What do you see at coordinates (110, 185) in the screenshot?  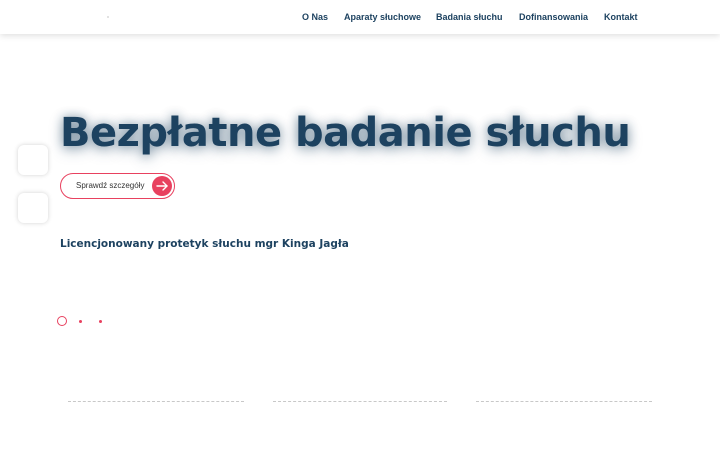 I see `details-button-label: Sprawdź szczegóły` at bounding box center [110, 185].